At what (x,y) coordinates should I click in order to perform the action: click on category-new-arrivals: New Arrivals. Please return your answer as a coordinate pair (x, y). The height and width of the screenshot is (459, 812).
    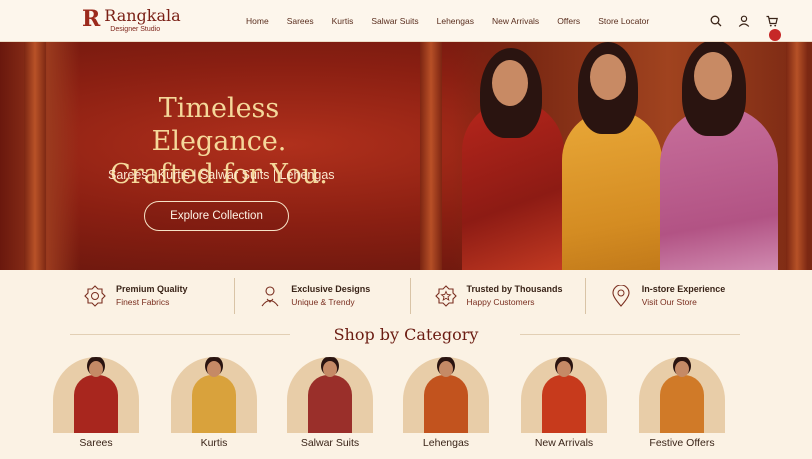
    Looking at the image, I should click on (564, 403).